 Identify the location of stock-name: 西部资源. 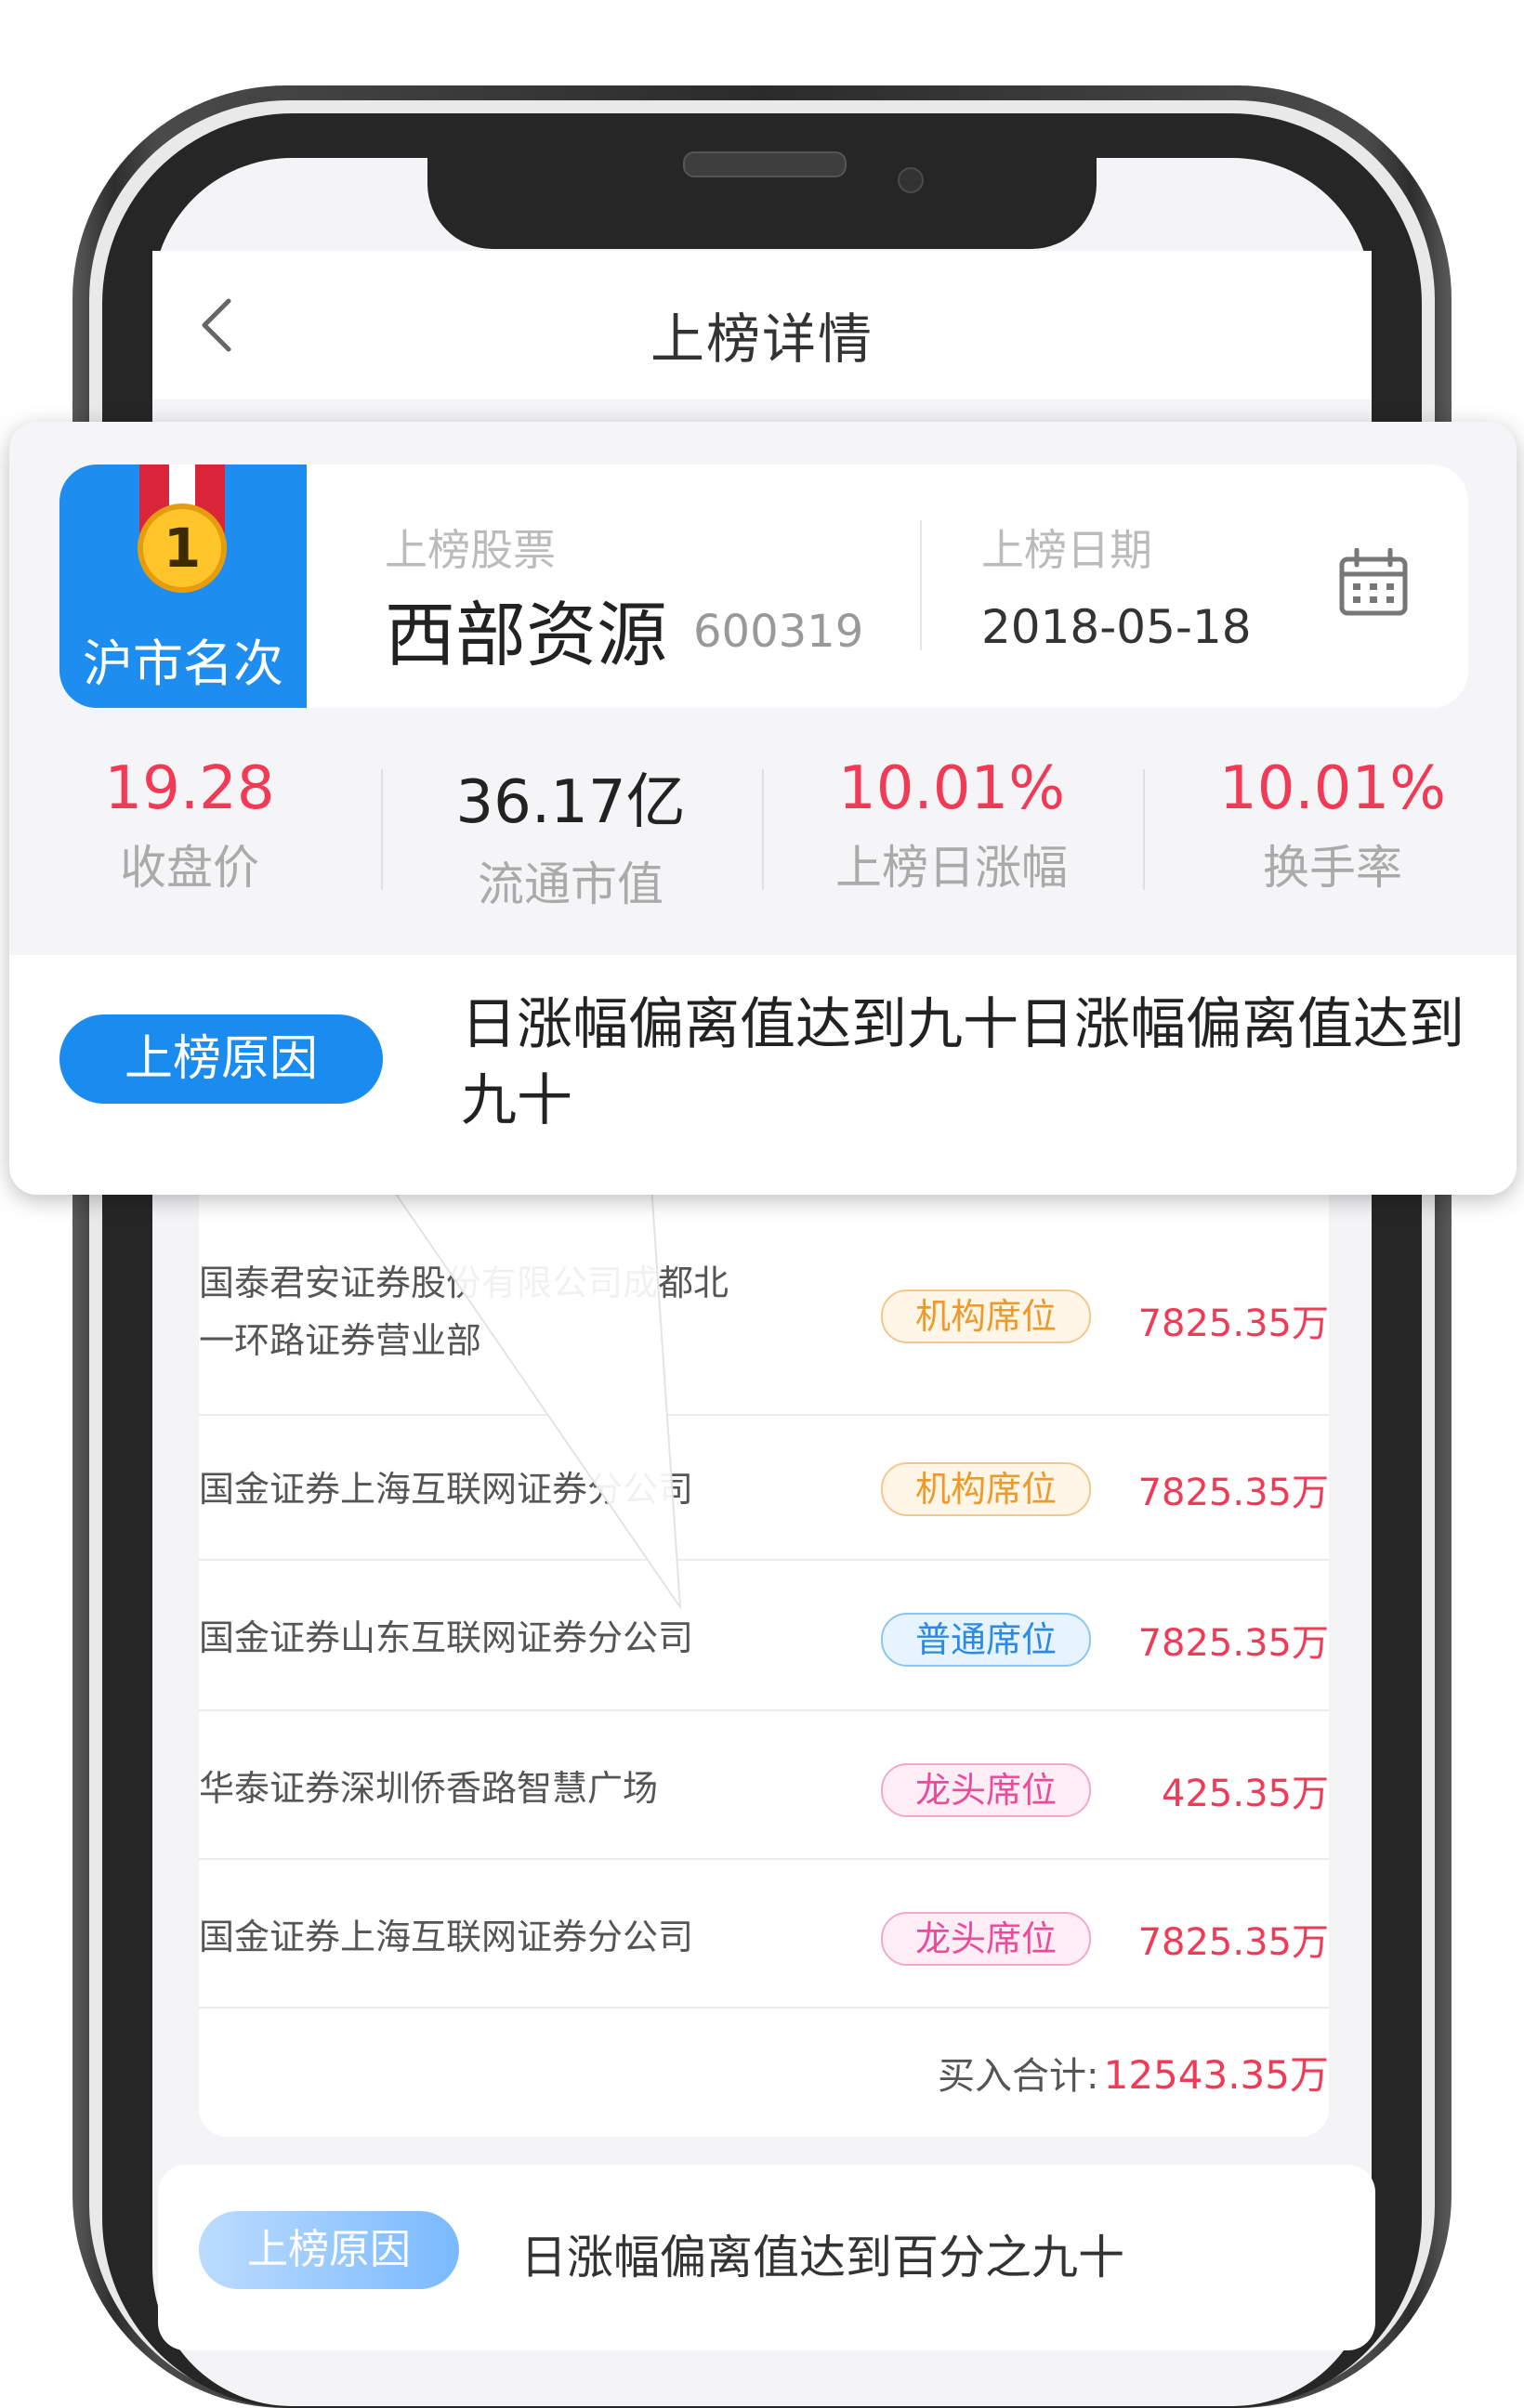
(526, 635).